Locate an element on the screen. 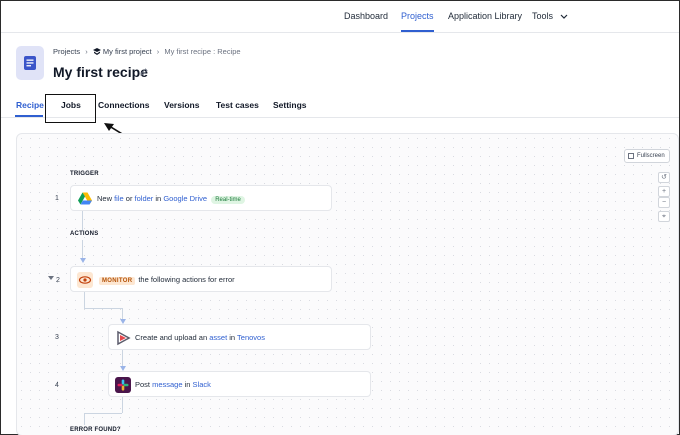  fullscreen-button: Fullscreen is located at coordinates (647, 156).